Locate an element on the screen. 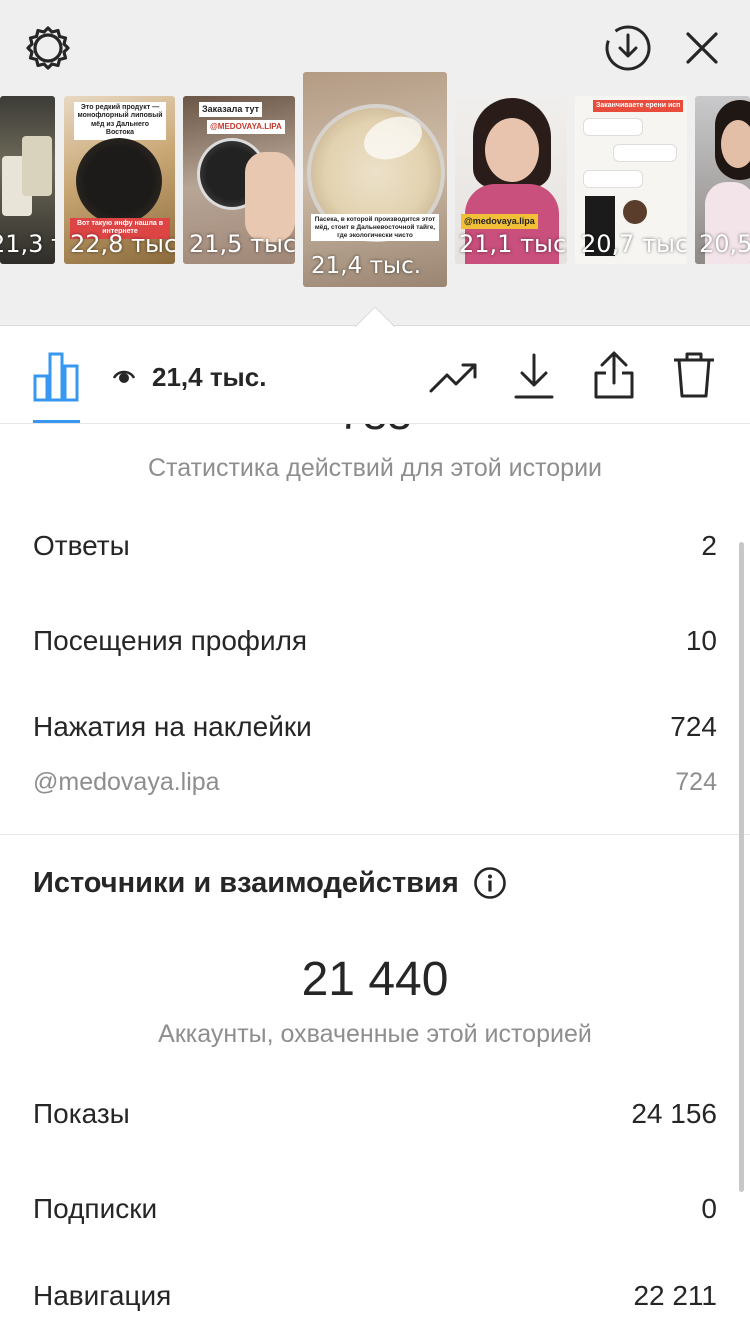 The image size is (750, 1334). download-icon is located at coordinates (534, 376).